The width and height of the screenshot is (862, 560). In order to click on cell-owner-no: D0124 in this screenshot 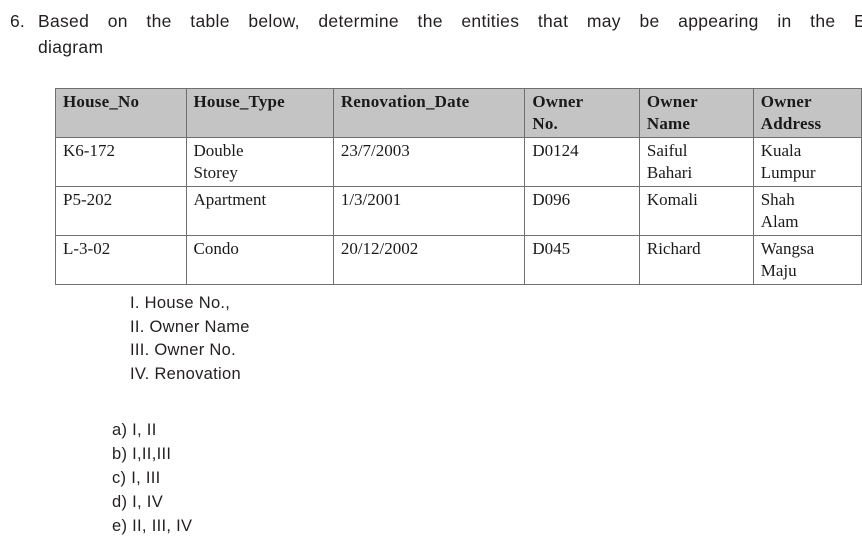, I will do `click(582, 162)`.